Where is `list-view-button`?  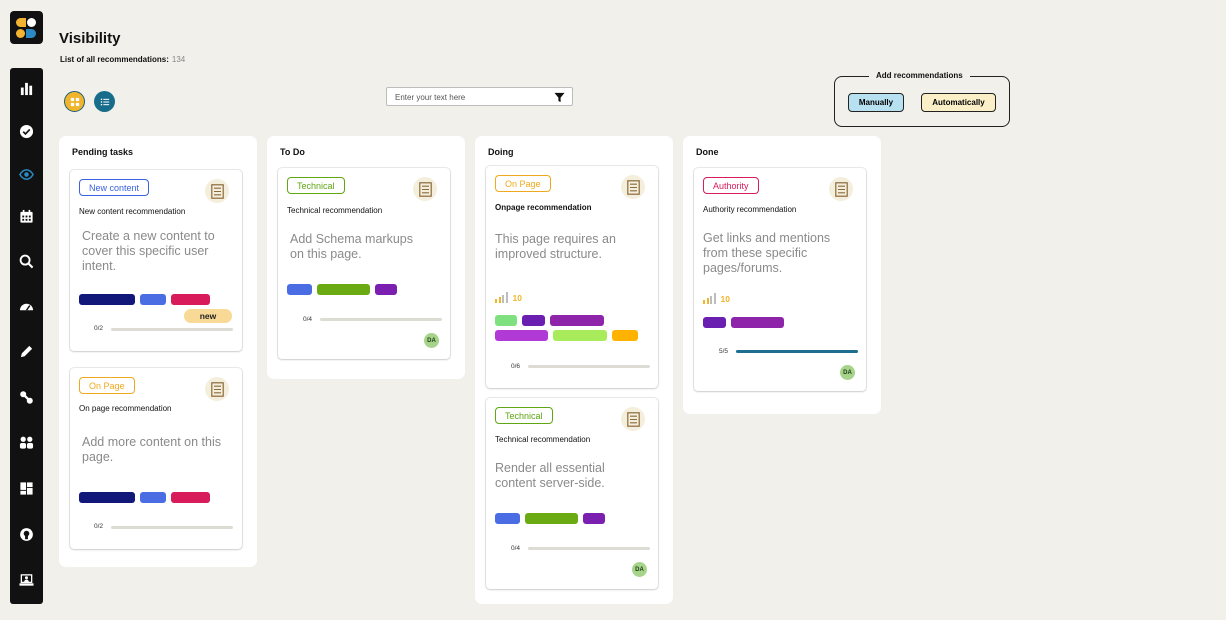 list-view-button is located at coordinates (104, 101).